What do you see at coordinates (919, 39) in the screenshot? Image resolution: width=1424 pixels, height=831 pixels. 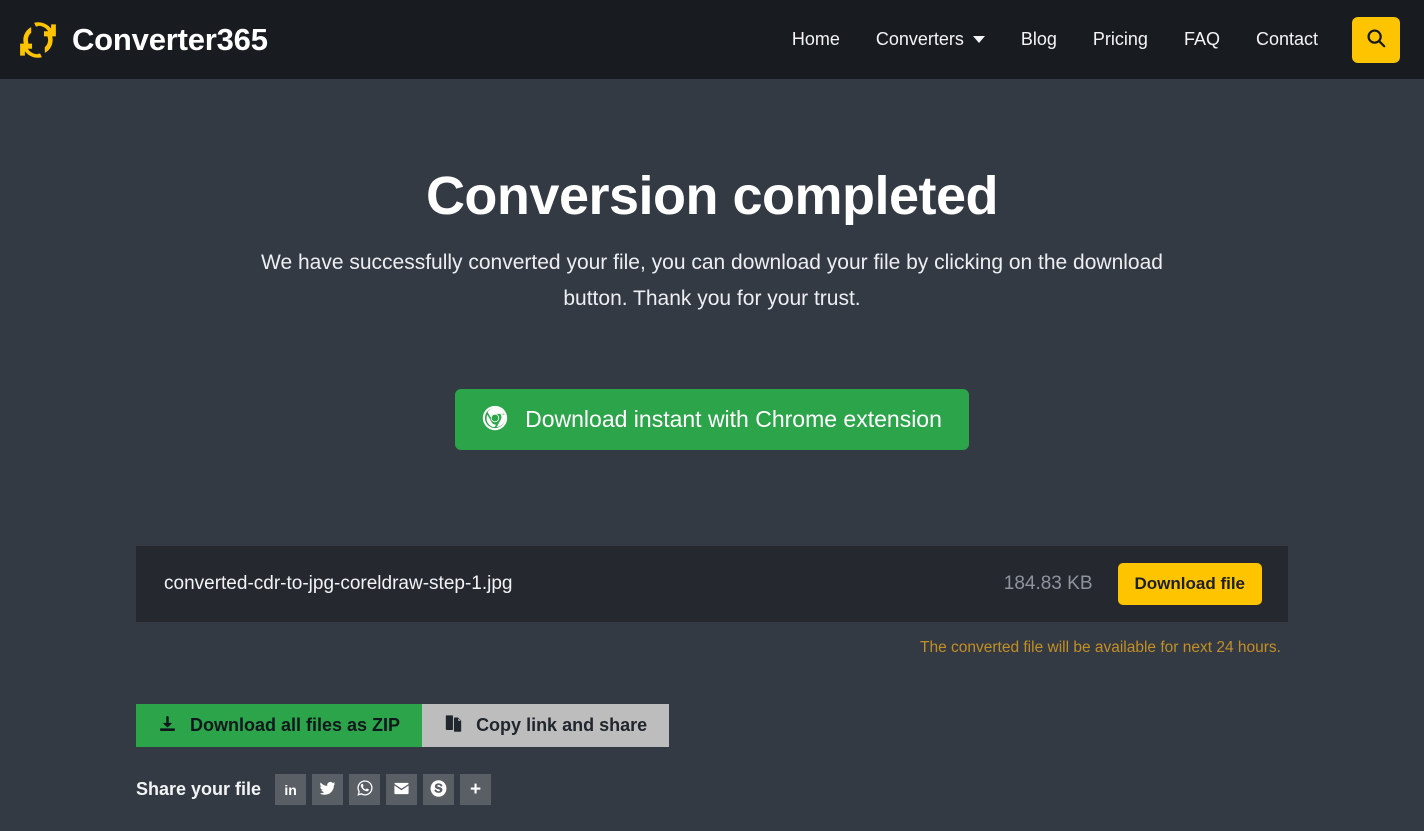 I see `nav-item-label: Converters` at bounding box center [919, 39].